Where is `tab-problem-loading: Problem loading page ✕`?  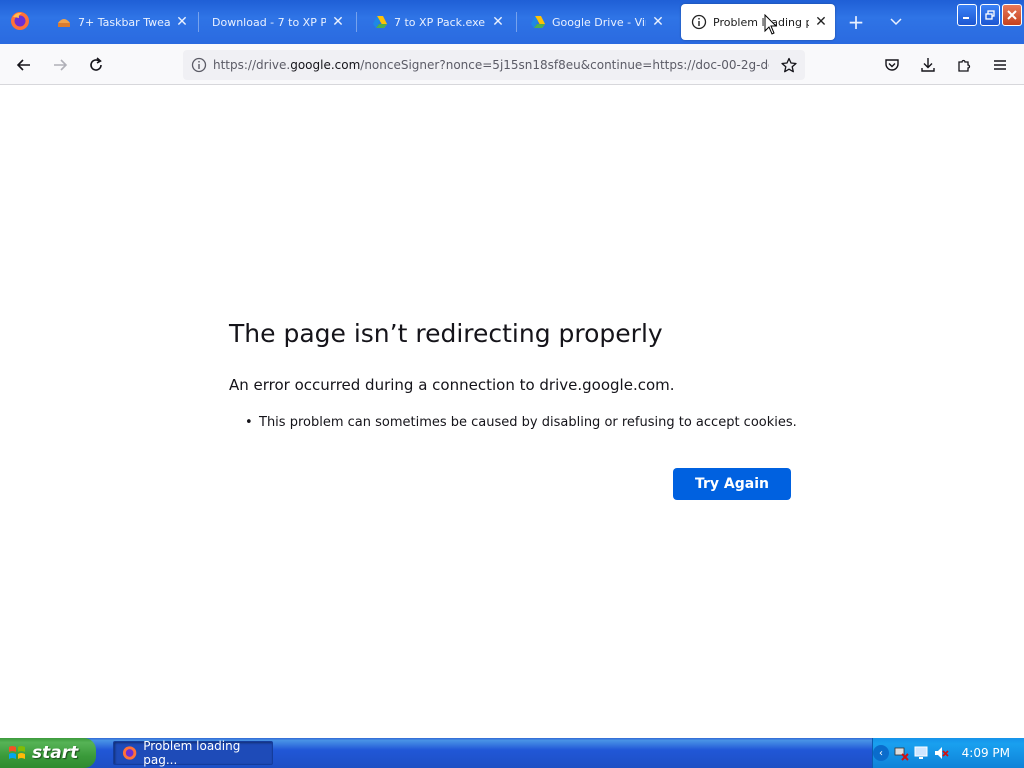 tab-problem-loading: Problem loading page ✕ is located at coordinates (758, 22).